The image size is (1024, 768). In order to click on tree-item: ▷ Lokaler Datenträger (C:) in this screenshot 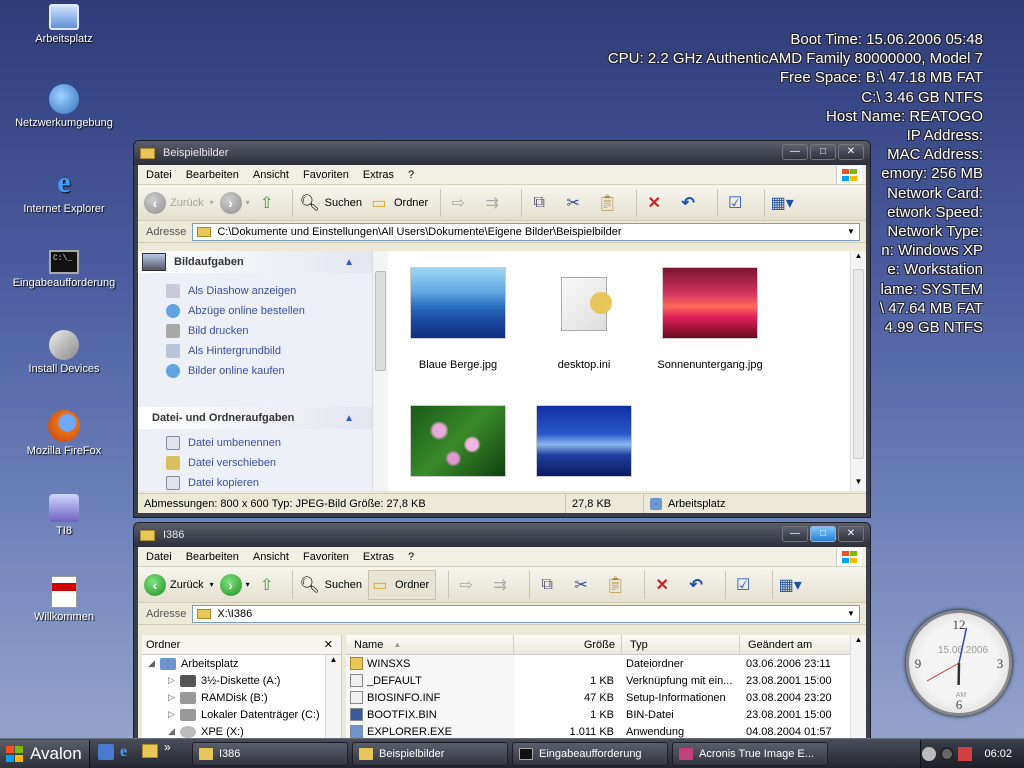, I will do `click(241, 714)`.